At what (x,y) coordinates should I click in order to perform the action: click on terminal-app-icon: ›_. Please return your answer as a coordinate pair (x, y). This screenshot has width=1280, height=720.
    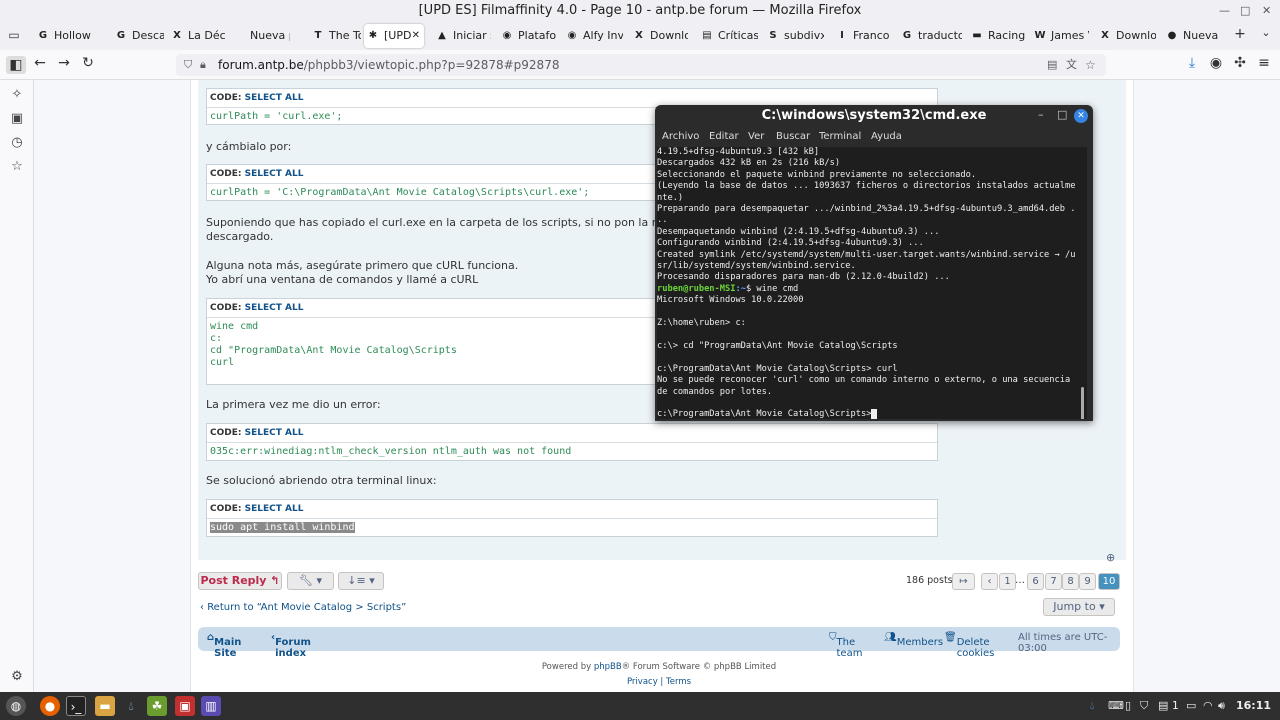
    Looking at the image, I should click on (76, 706).